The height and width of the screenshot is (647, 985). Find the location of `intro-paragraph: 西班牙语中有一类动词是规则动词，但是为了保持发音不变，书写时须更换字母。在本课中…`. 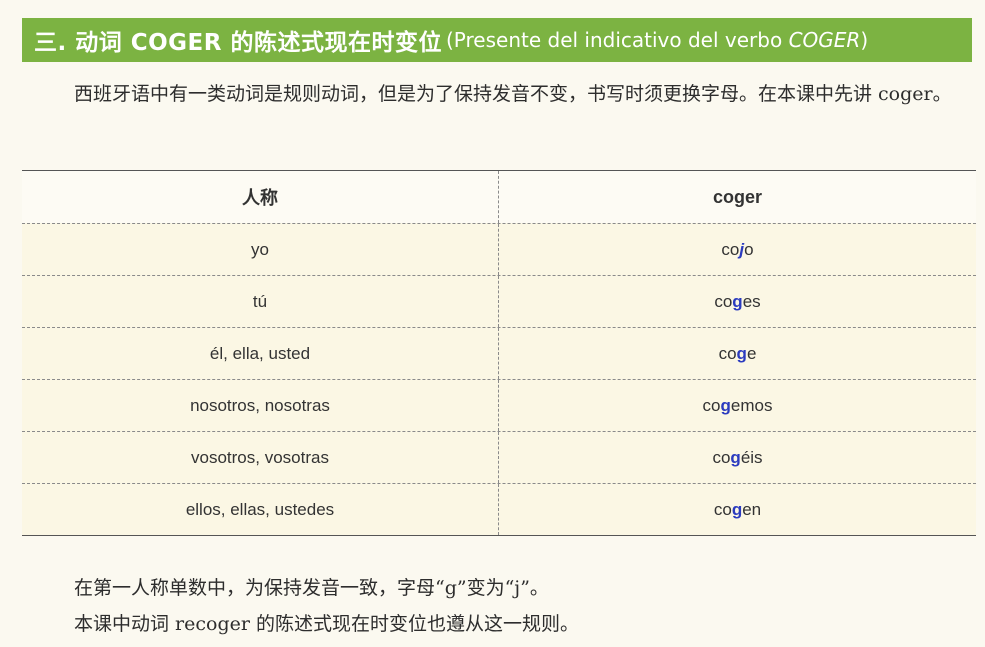

intro-paragraph: 西班牙语中有一类动词是规则动词，但是为了保持发音不变，书写时须更换字母。在本课中… is located at coordinates (513, 94).